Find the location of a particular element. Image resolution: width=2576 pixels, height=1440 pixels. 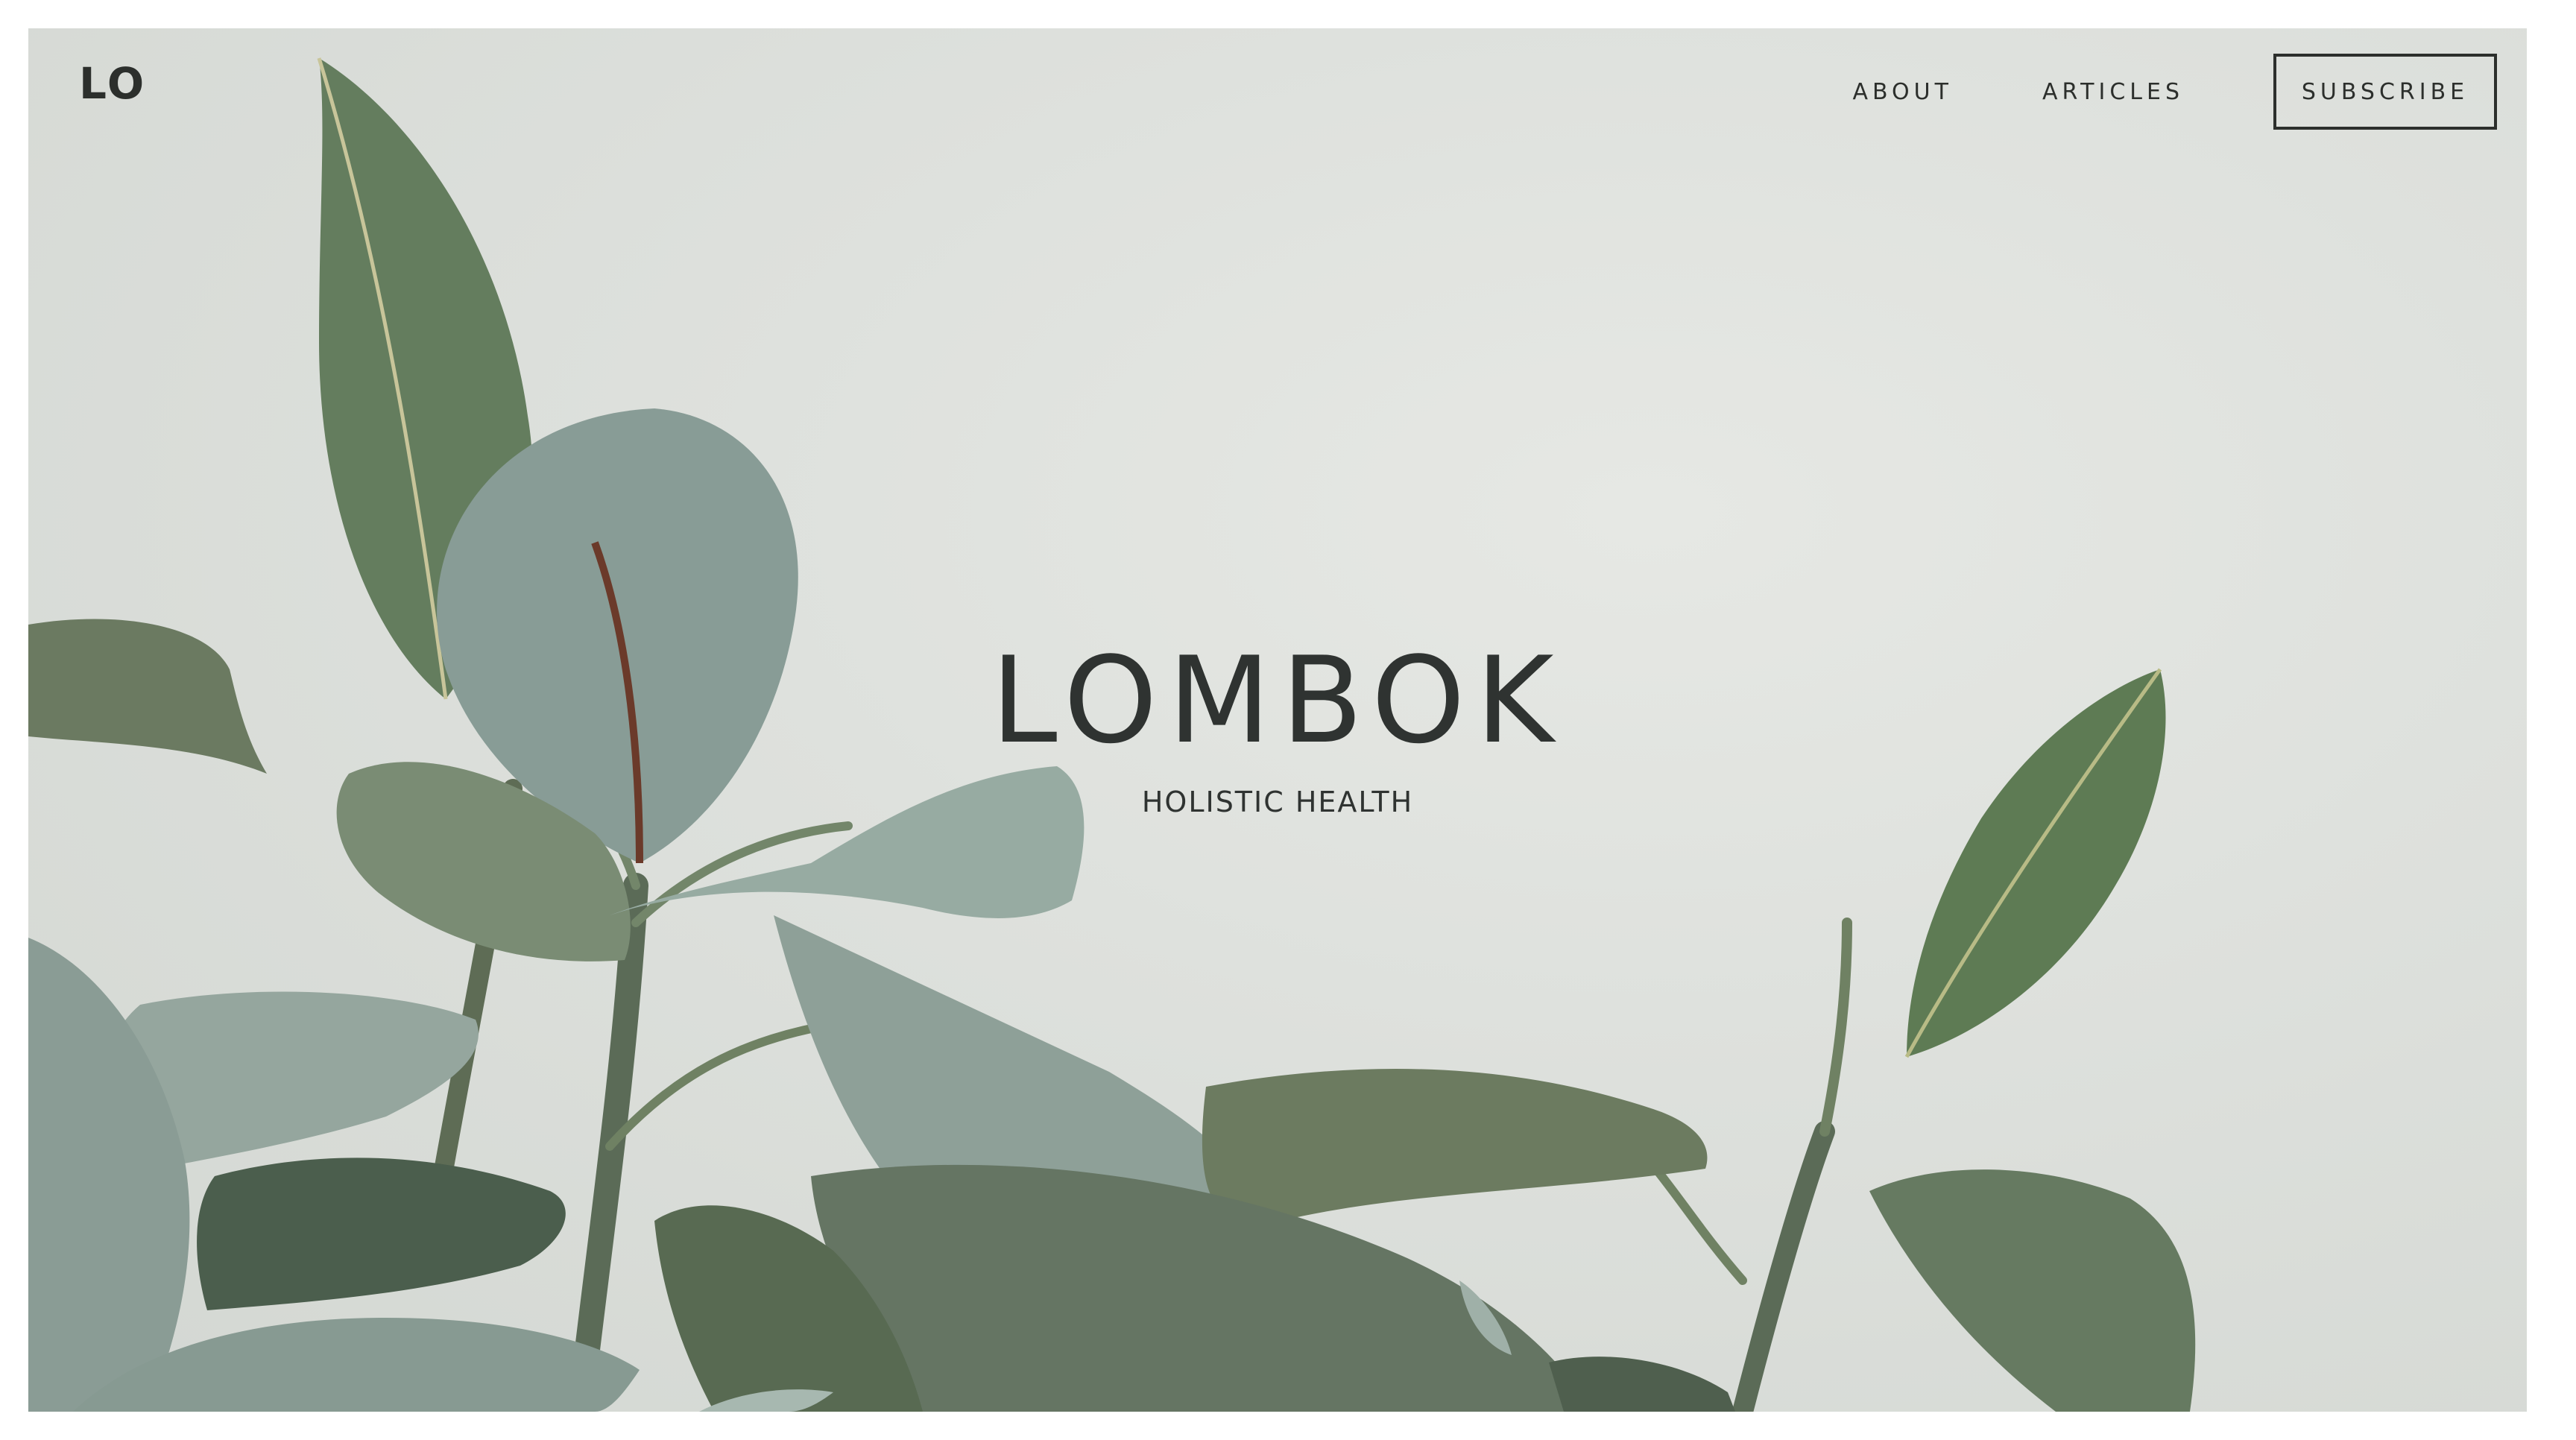

nav-link-about: ABOUT is located at coordinates (1902, 92).